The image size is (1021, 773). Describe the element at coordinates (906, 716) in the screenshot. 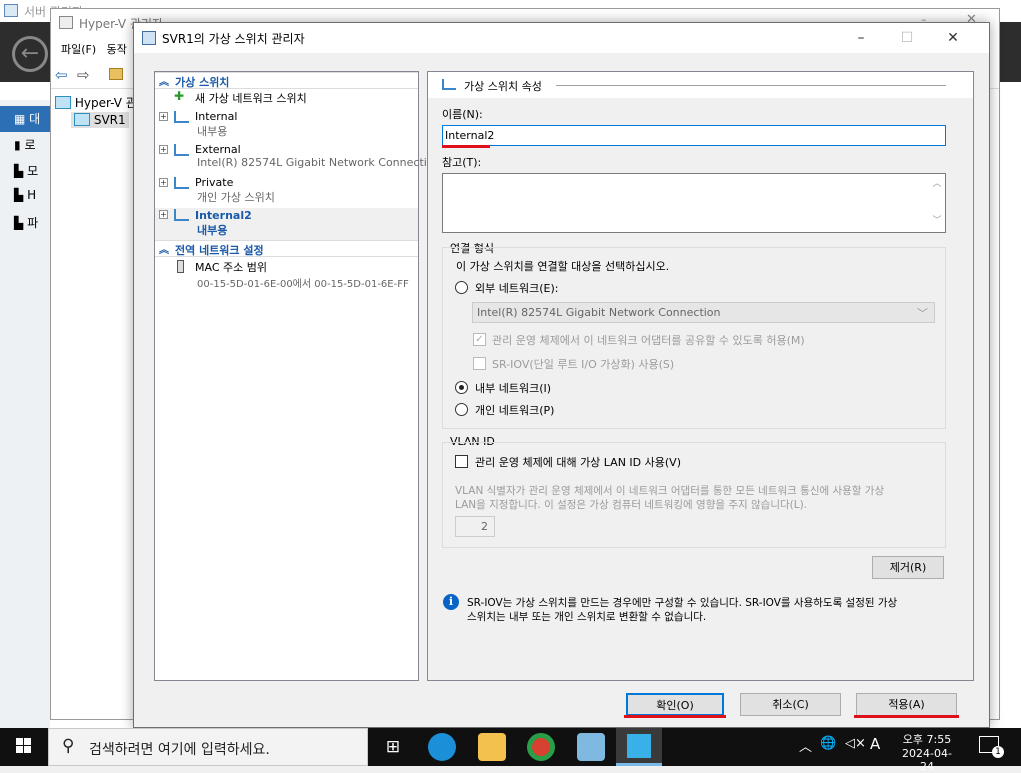

I see `apply-underline-annotation` at that location.